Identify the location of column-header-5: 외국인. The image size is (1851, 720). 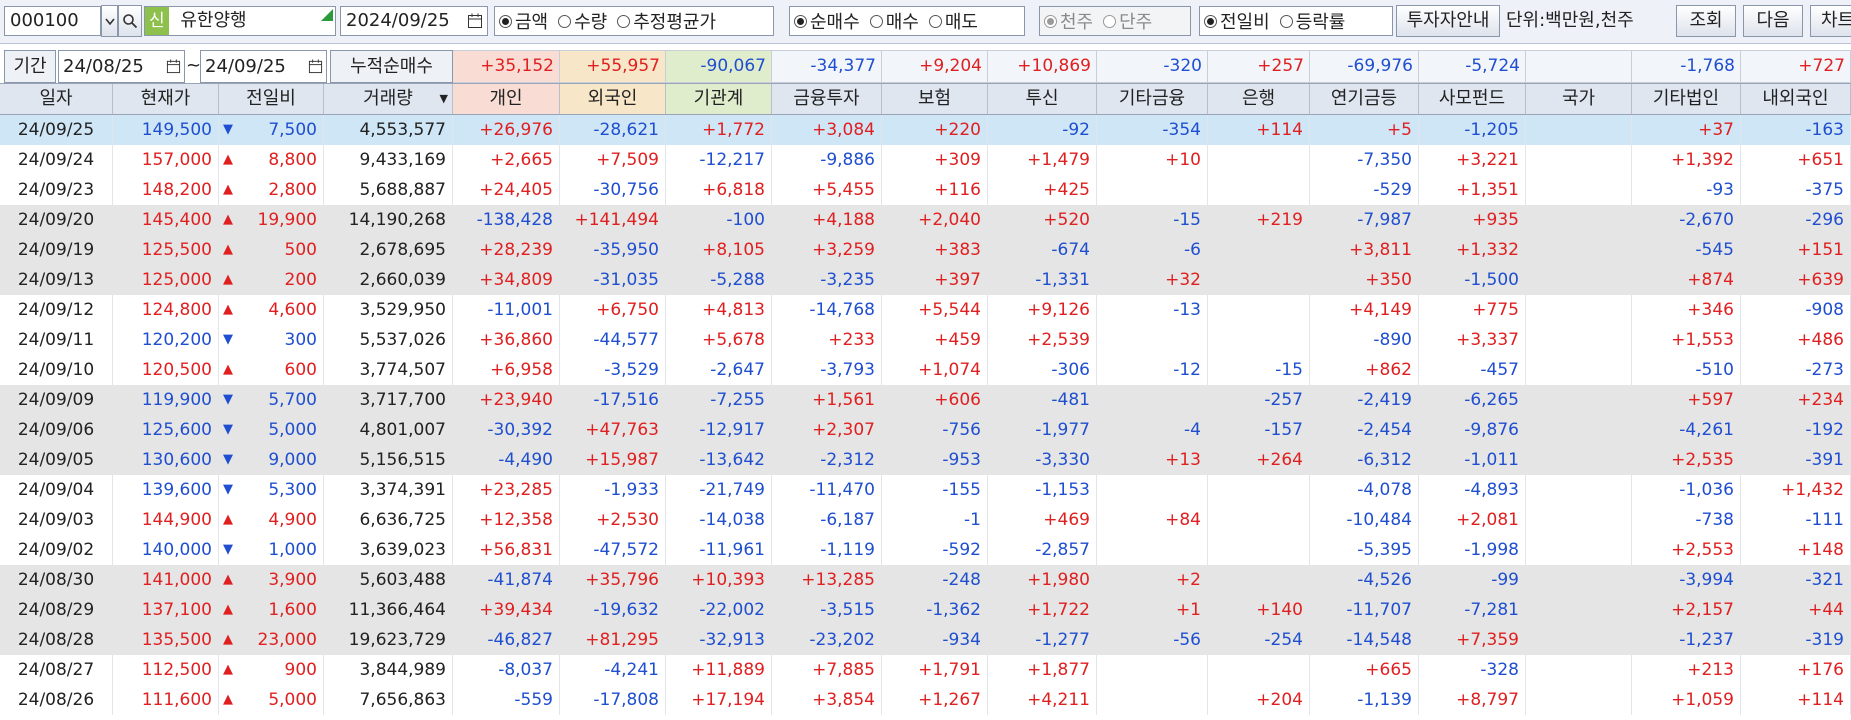
(613, 99).